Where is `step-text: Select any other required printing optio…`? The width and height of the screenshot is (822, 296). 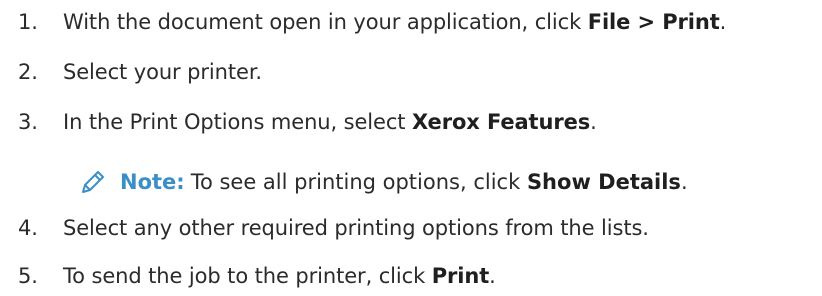 step-text: Select any other required printing optio… is located at coordinates (356, 228).